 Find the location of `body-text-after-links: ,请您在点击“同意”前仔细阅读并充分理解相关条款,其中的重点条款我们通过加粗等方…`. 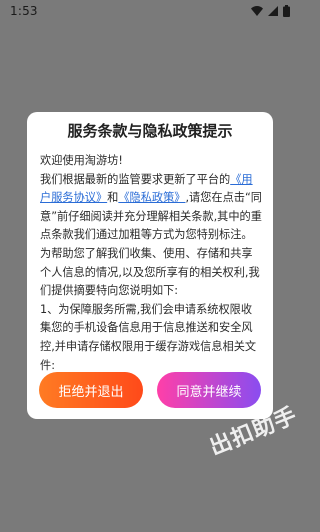

body-text-after-links: ,请您在点击“同意”前仔细阅读并充分理解相关条款,其中的重点条款我们通过加粗等方… is located at coordinates (151, 244).